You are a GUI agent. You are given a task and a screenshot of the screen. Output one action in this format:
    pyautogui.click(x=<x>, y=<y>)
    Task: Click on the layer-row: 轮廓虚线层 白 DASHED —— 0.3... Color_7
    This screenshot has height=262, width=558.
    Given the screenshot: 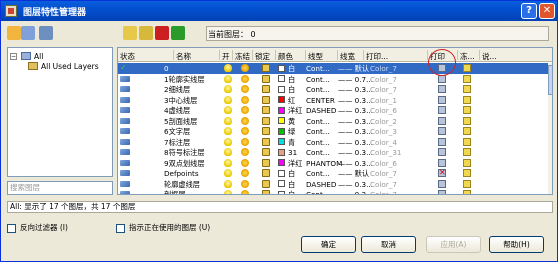 What is the action you would take?
    pyautogui.click(x=333, y=184)
    